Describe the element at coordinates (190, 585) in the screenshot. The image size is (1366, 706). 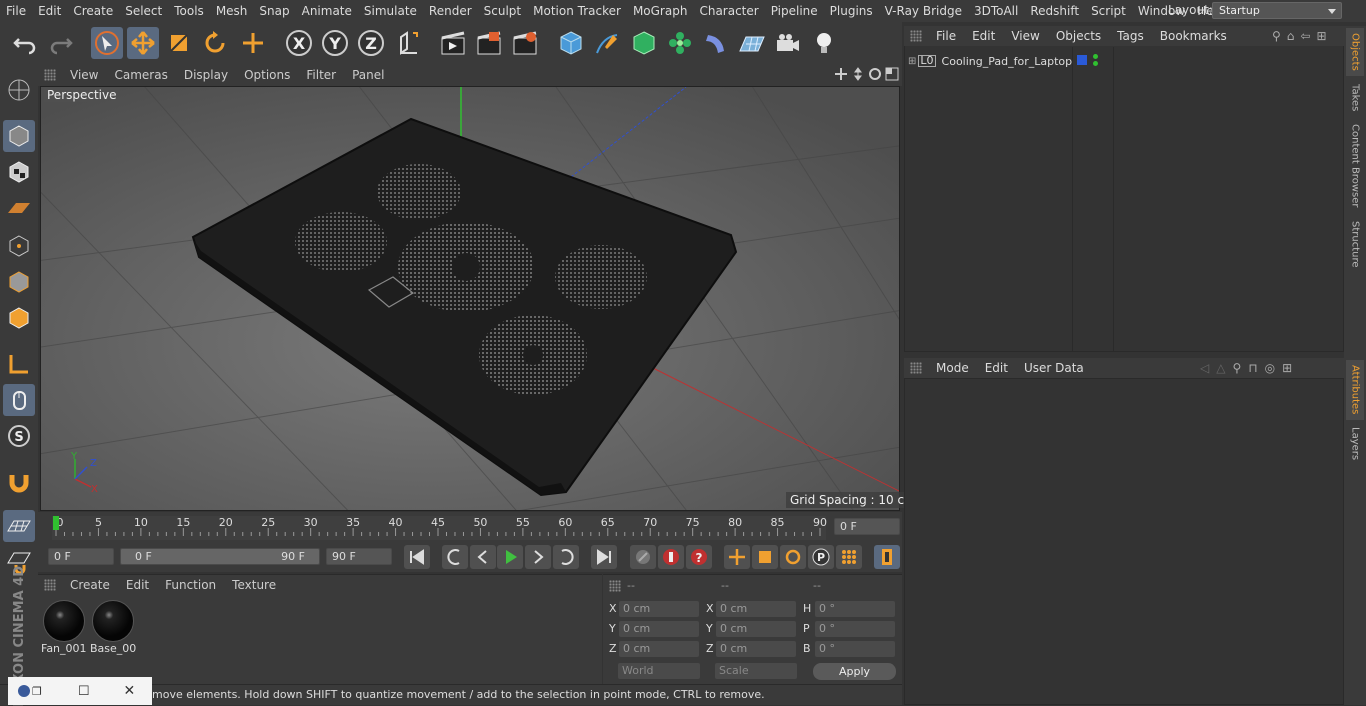
I see `material-menu-function: Function` at that location.